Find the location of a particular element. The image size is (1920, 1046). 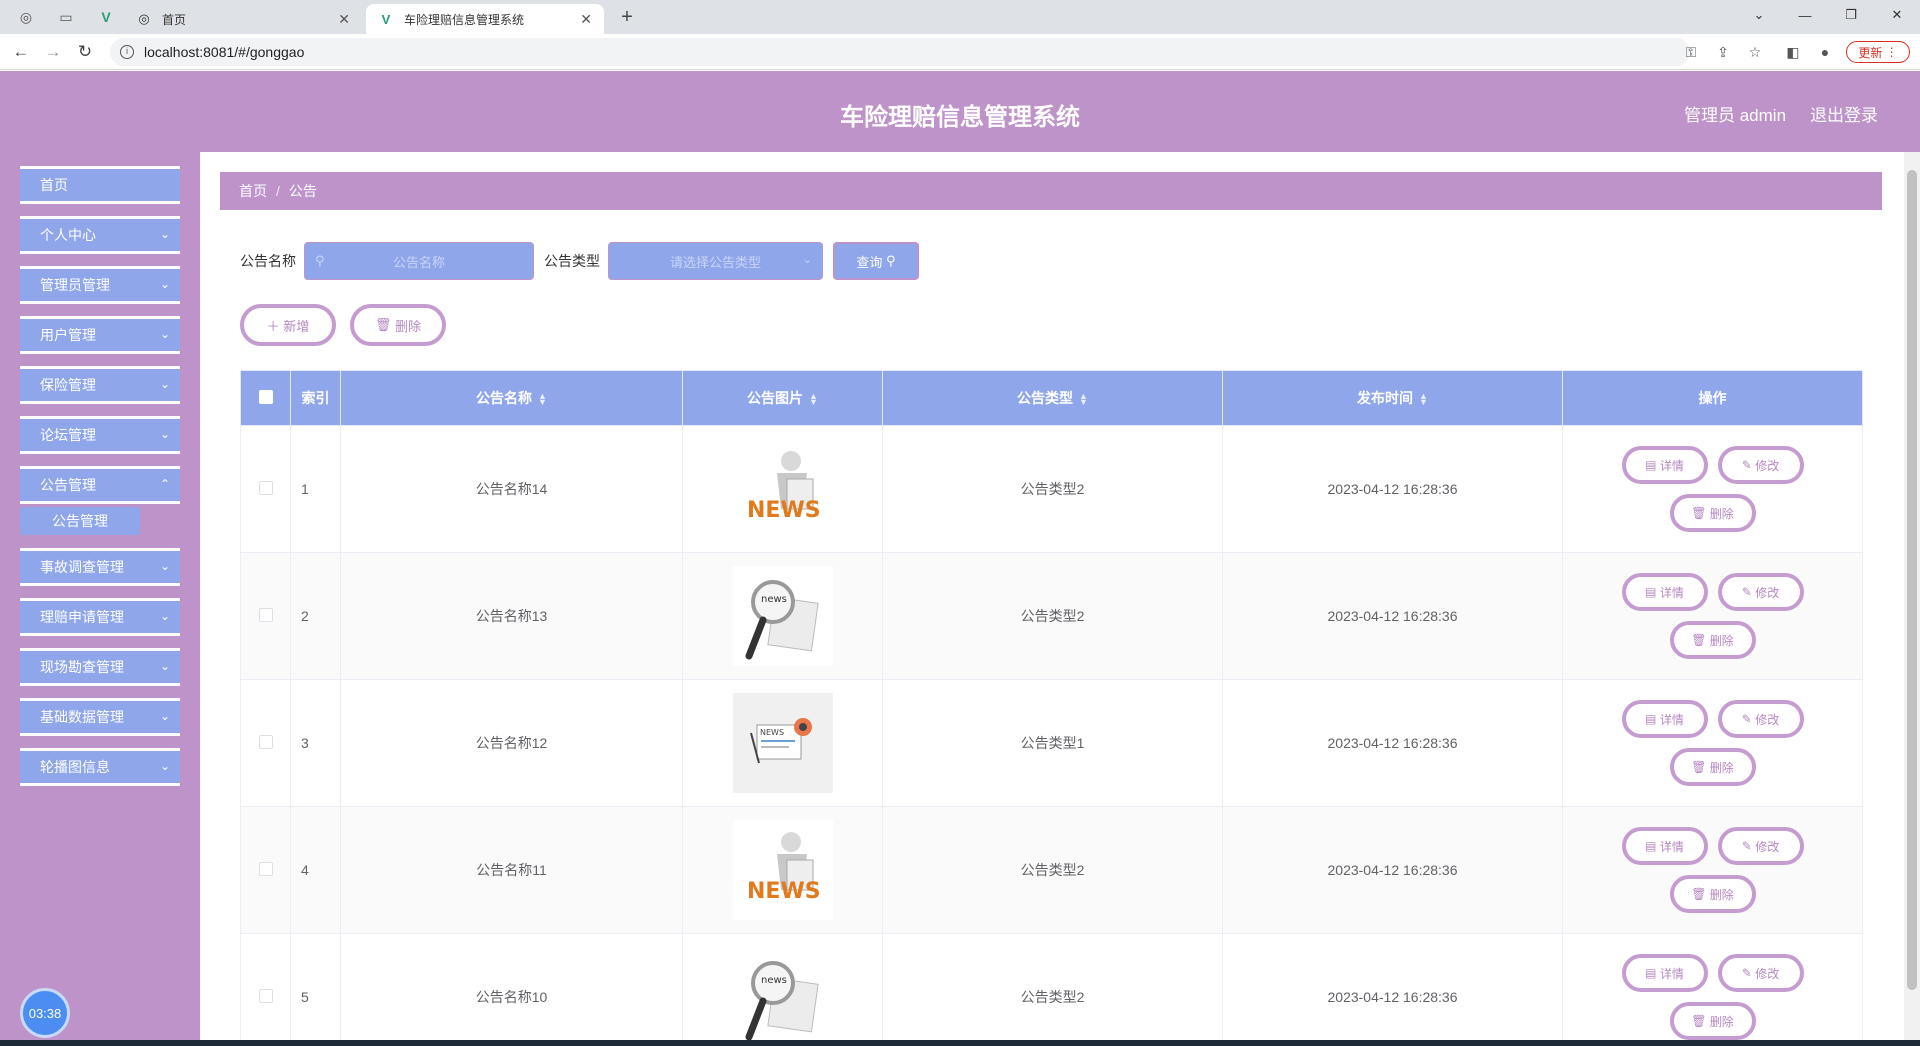

new-tab-button: + is located at coordinates (627, 17).